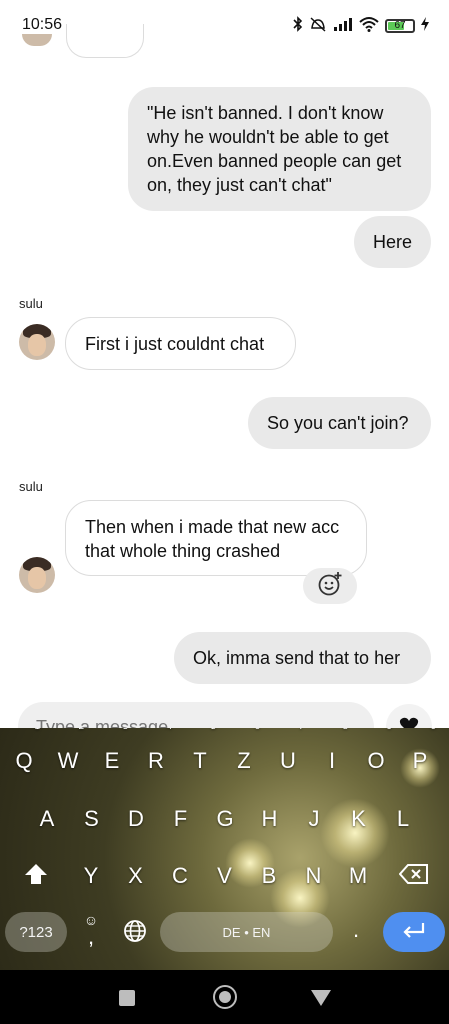 The height and width of the screenshot is (1024, 449). I want to click on clock: 10:56, so click(42, 24).